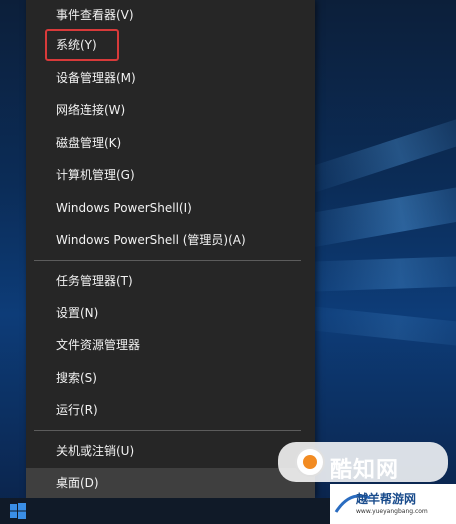  What do you see at coordinates (170, 15) in the screenshot?
I see `menu-item-event-viewer: 事件查看器(V)` at bounding box center [170, 15].